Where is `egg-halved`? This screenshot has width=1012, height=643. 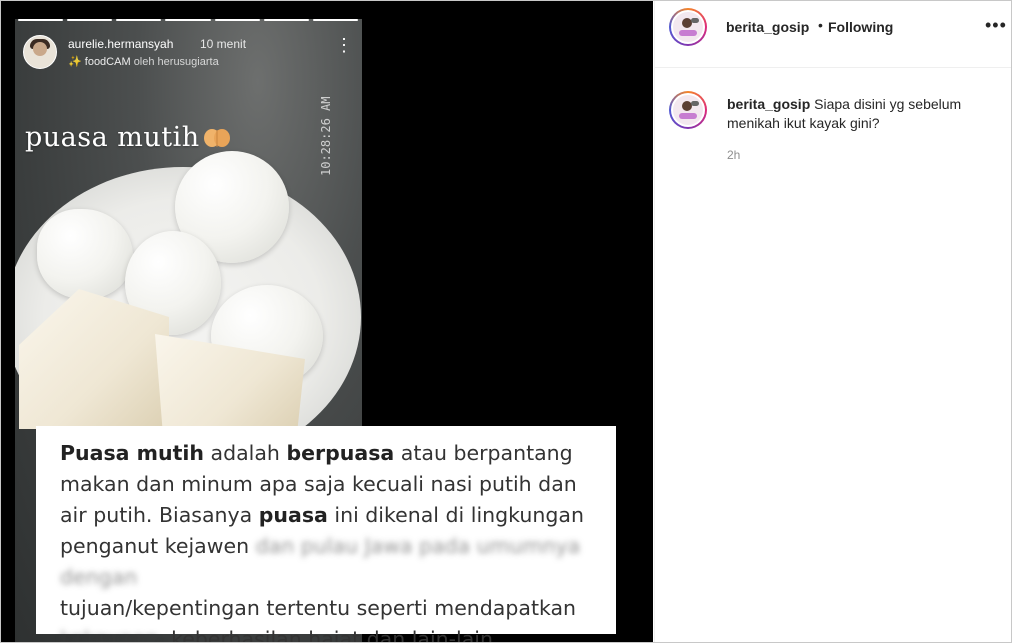 egg-halved is located at coordinates (85, 254).